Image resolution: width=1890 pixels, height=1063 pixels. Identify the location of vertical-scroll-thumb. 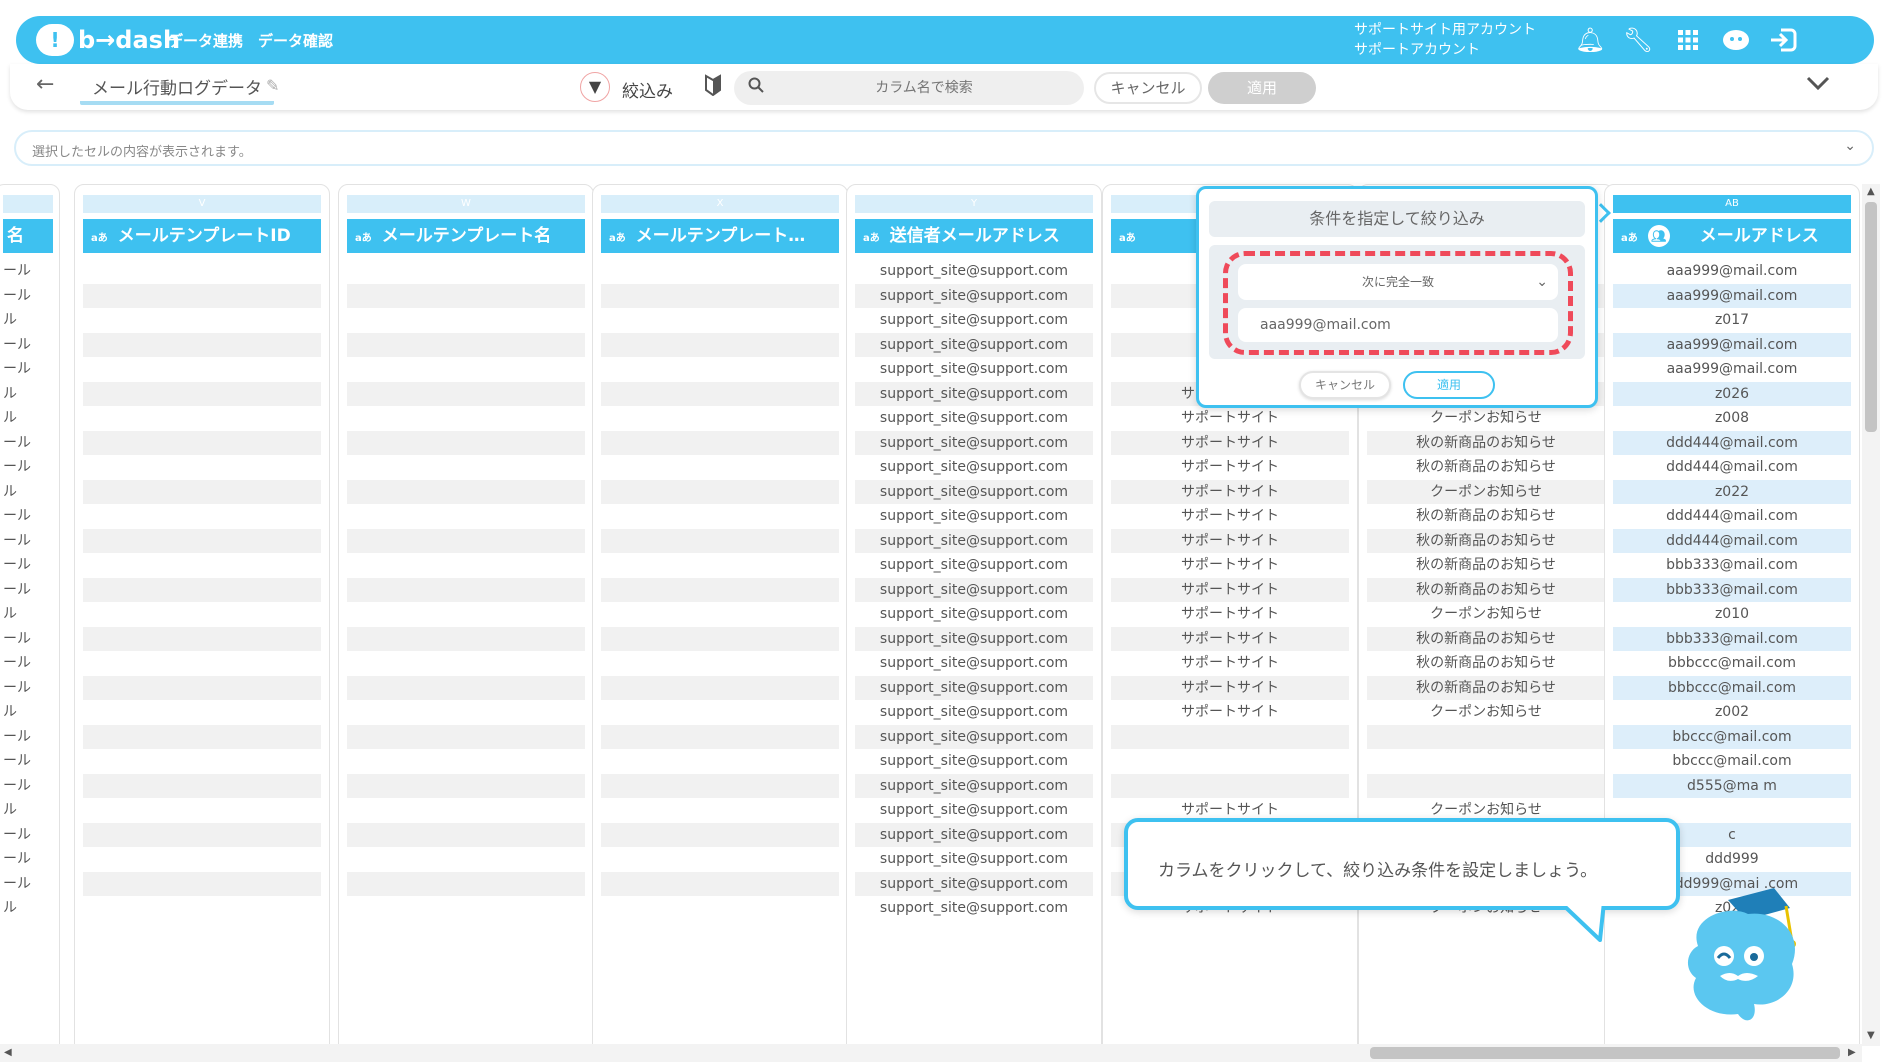
(1871, 317).